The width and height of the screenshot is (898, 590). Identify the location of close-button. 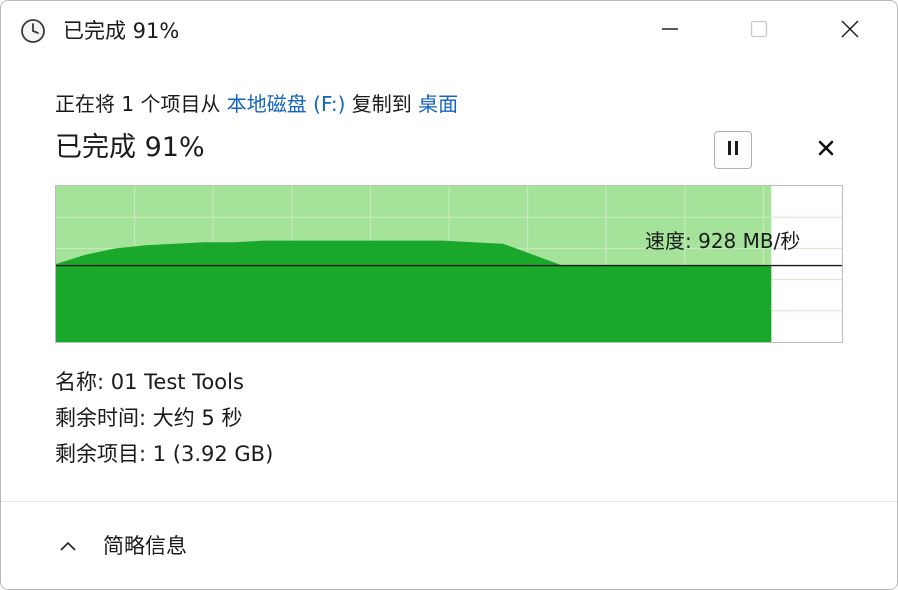
(850, 31).